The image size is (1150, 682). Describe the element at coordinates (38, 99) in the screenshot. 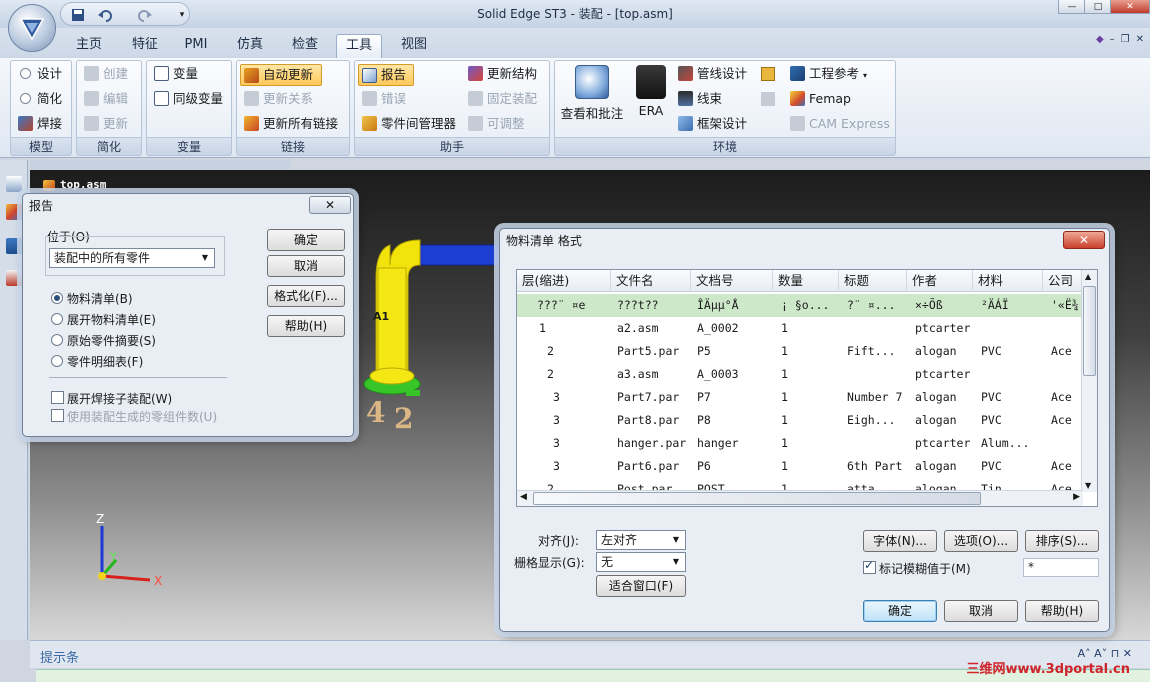

I see `simplify-radio: 简化` at that location.